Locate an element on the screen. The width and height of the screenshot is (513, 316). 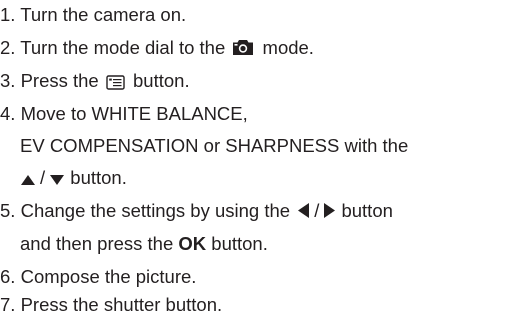
step-number: 6. is located at coordinates (8, 276).